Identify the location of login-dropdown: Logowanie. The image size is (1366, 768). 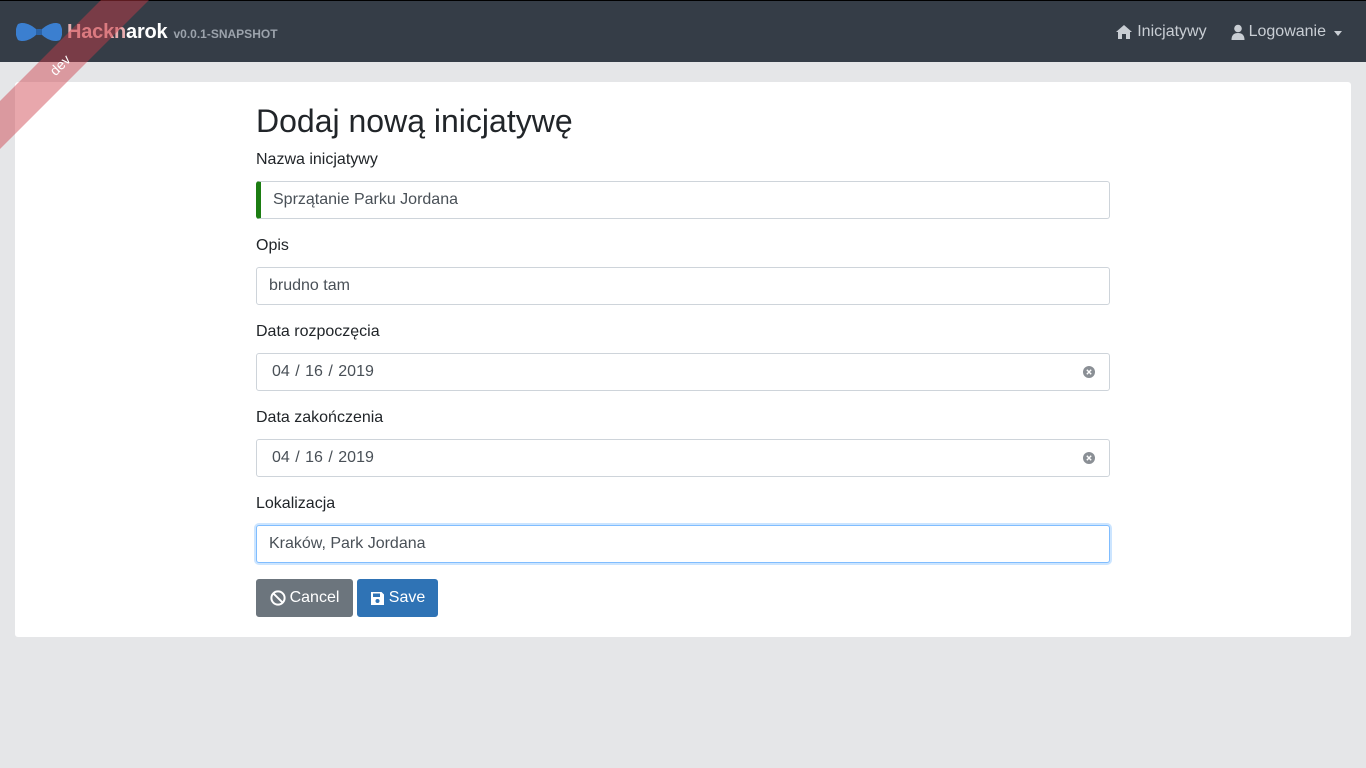
(1286, 32).